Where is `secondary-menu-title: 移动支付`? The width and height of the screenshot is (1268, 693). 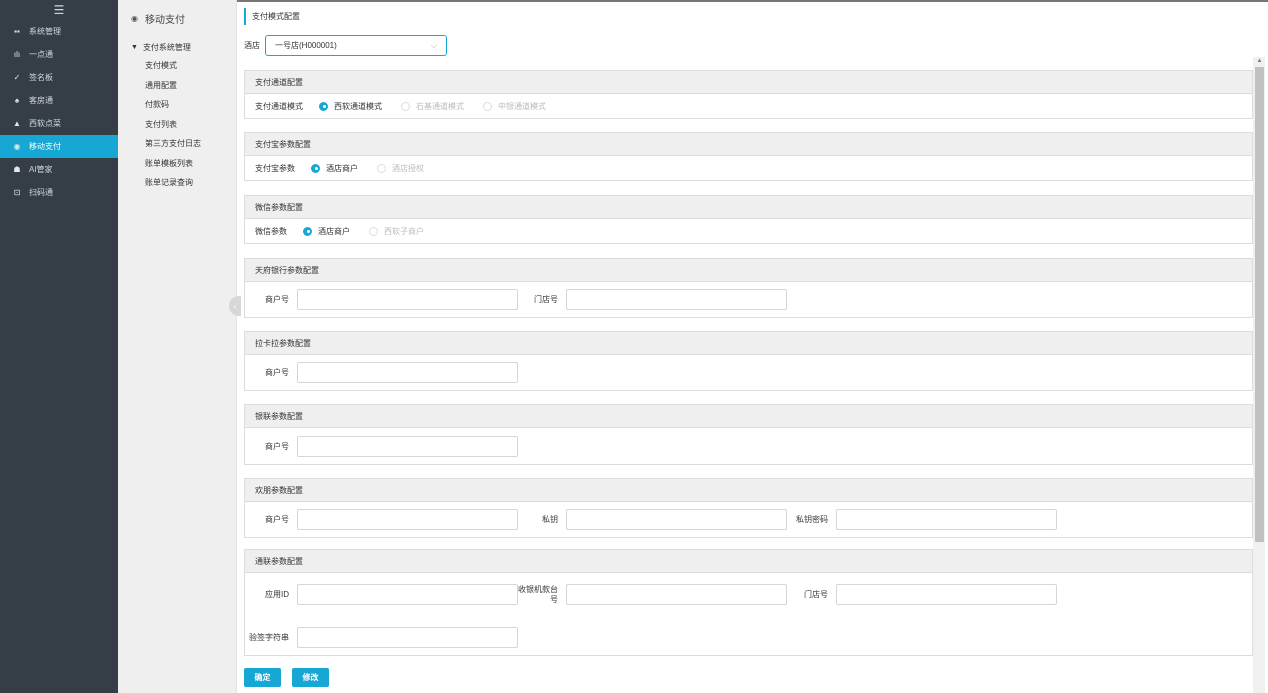 secondary-menu-title: 移动支付 is located at coordinates (164, 20).